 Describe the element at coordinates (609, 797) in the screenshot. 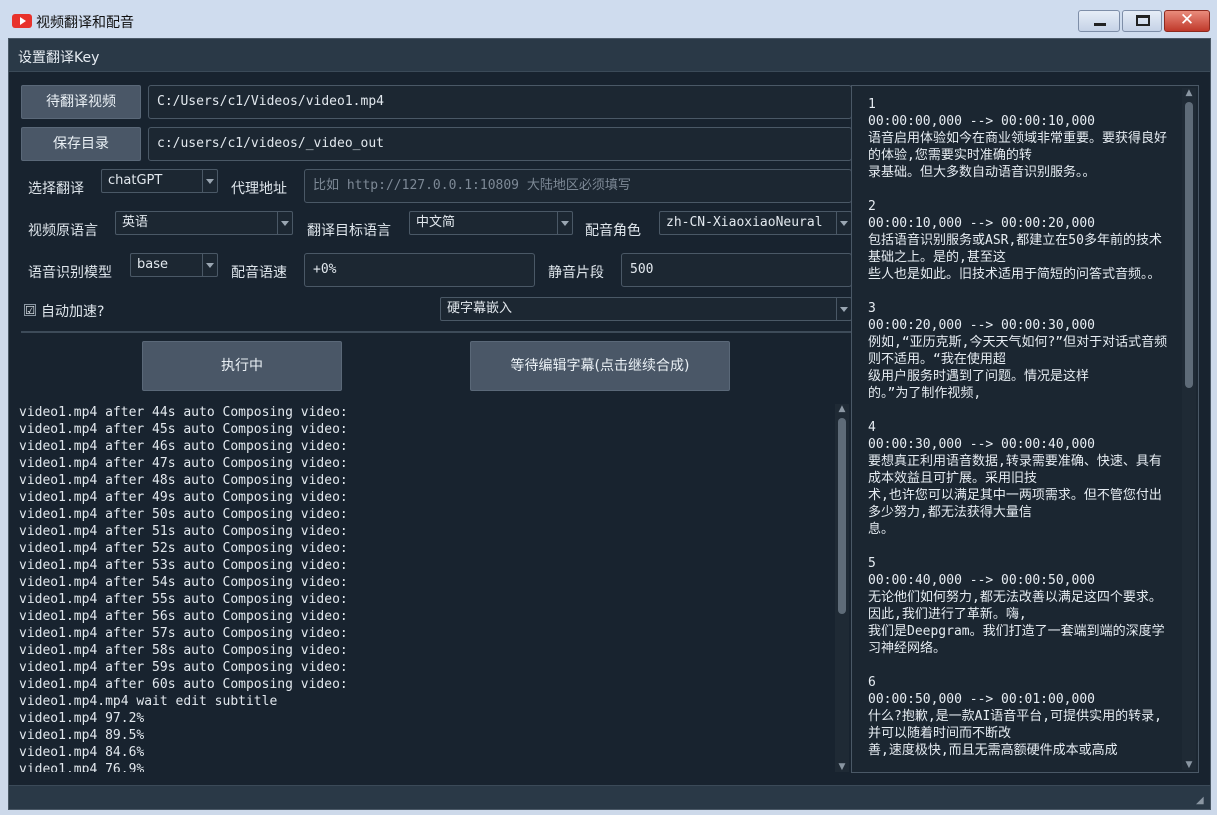

I see `status-bar: ◢` at that location.